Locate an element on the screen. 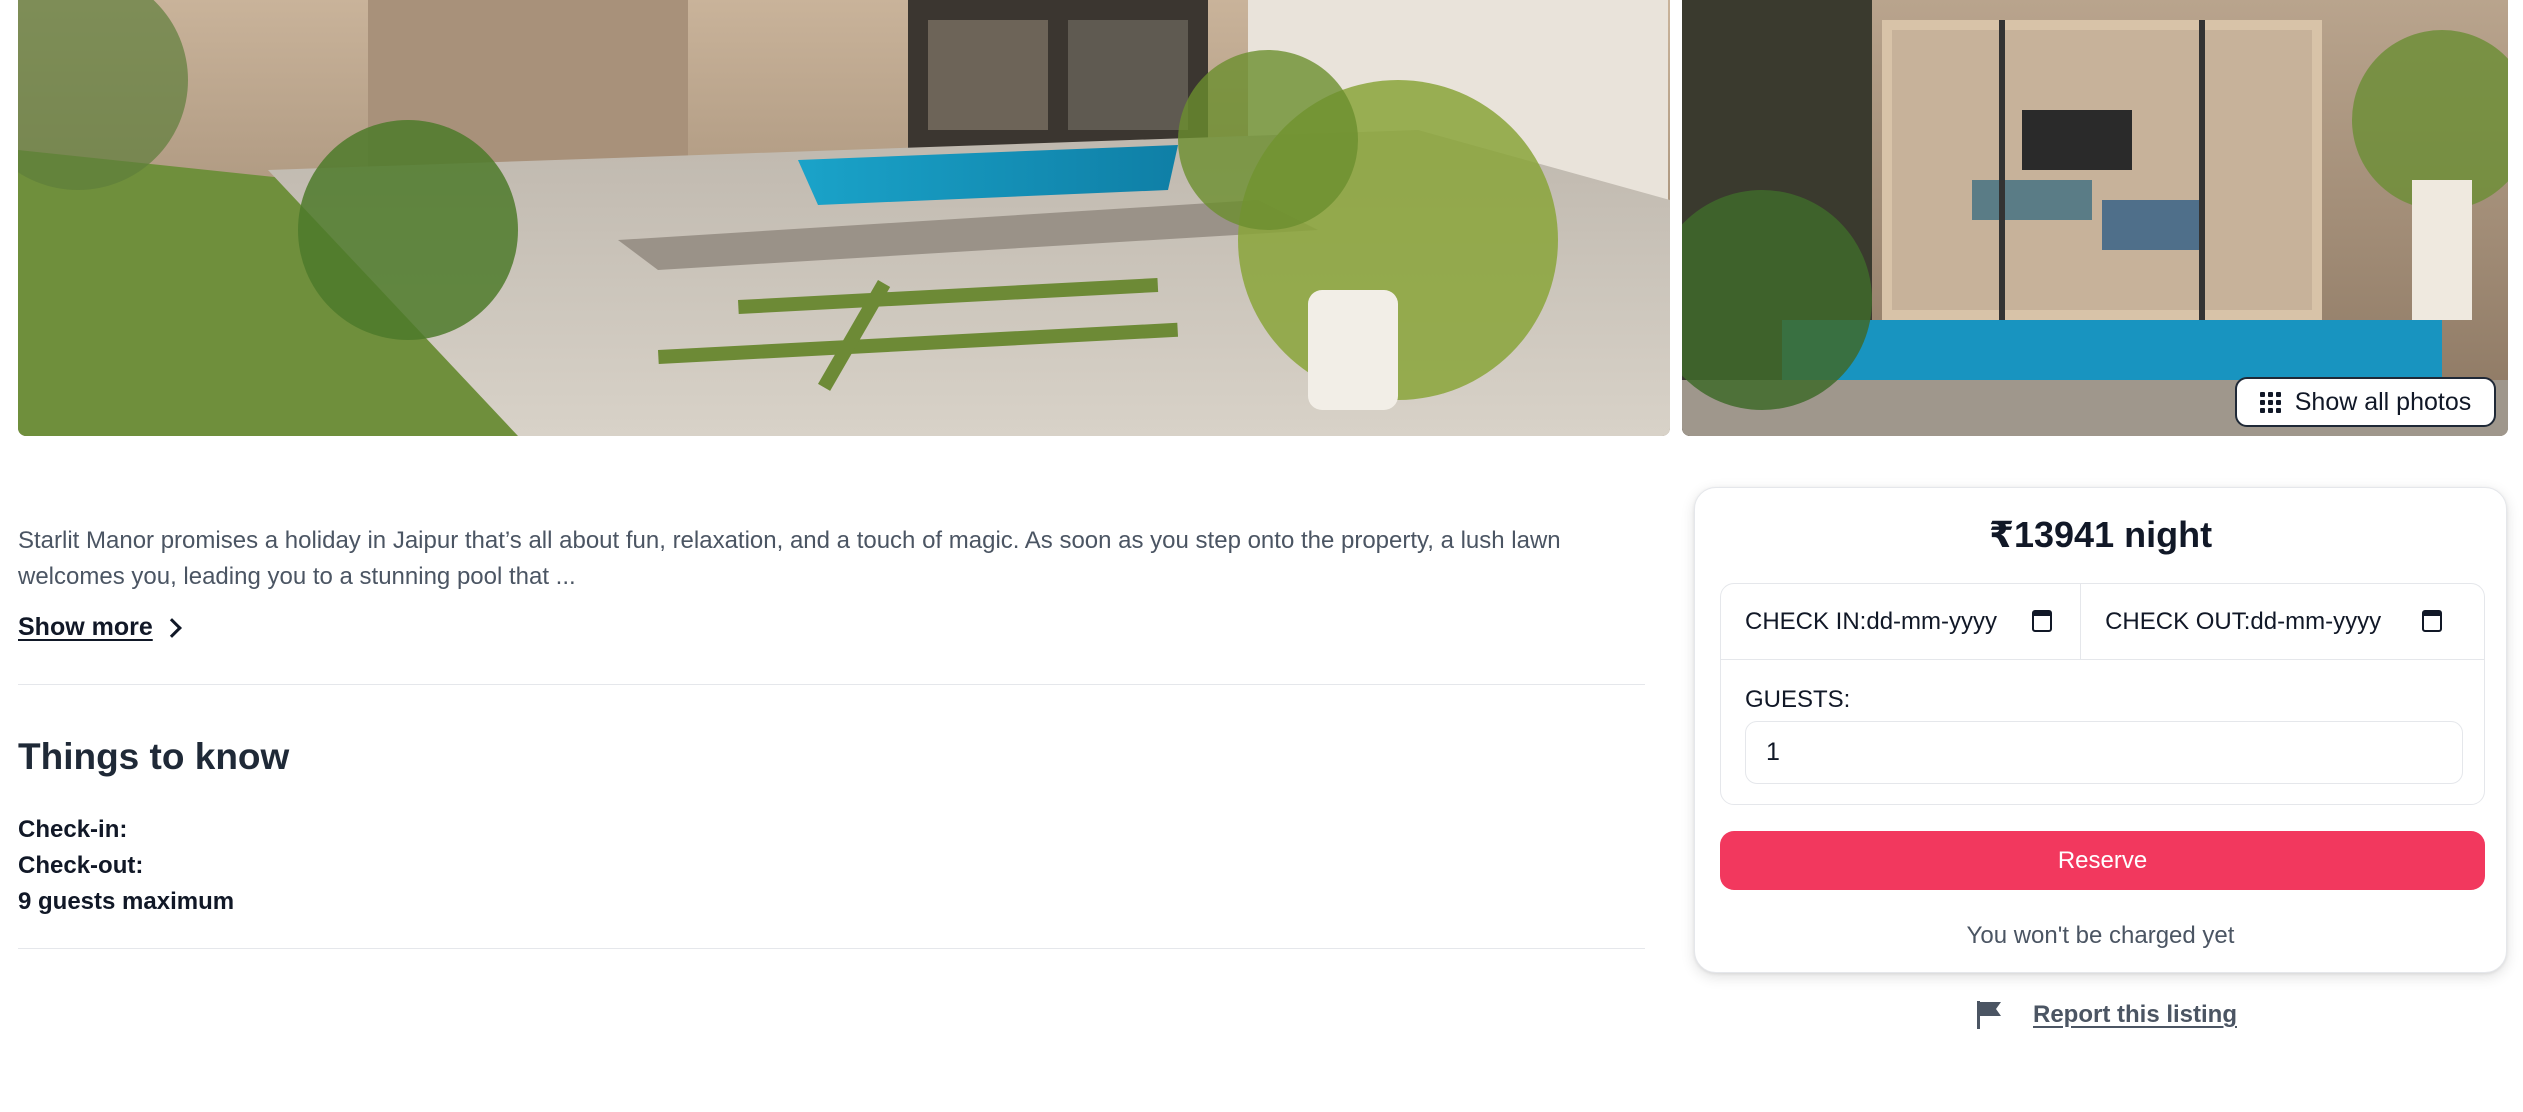  show-more-label: Show more is located at coordinates (85, 627).